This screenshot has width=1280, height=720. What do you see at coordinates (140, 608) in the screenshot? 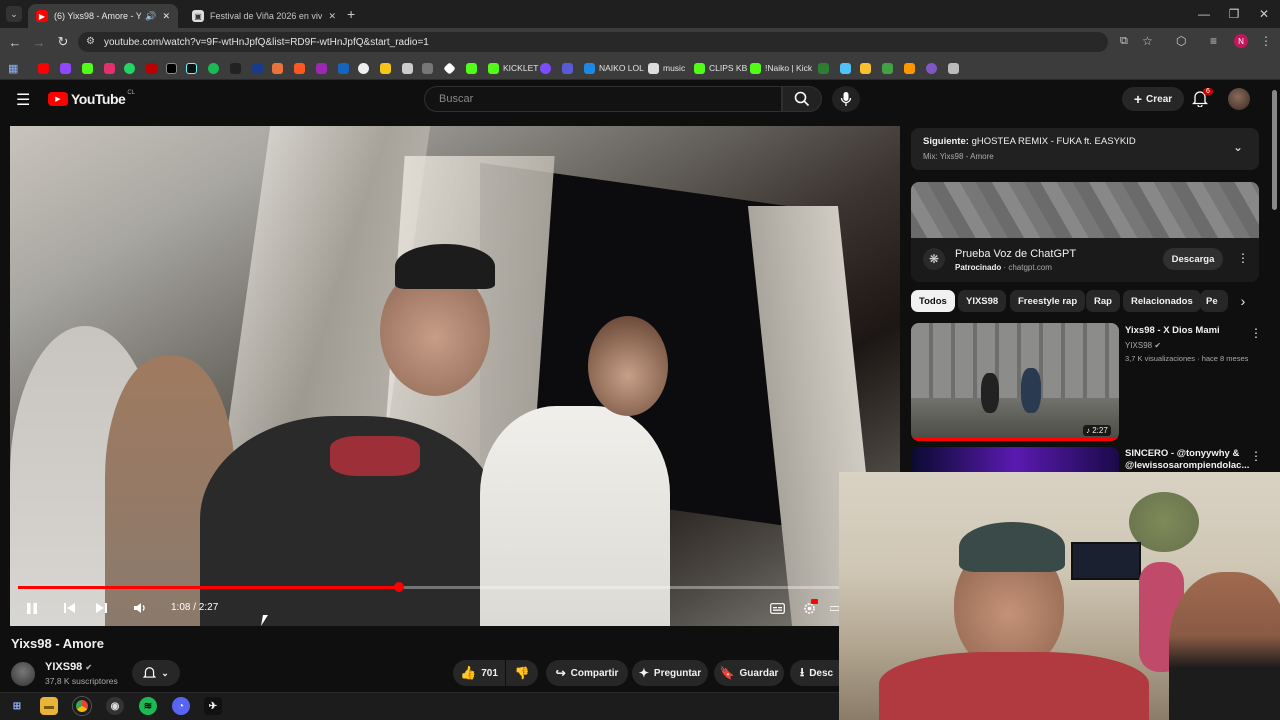
I see `volume-button` at bounding box center [140, 608].